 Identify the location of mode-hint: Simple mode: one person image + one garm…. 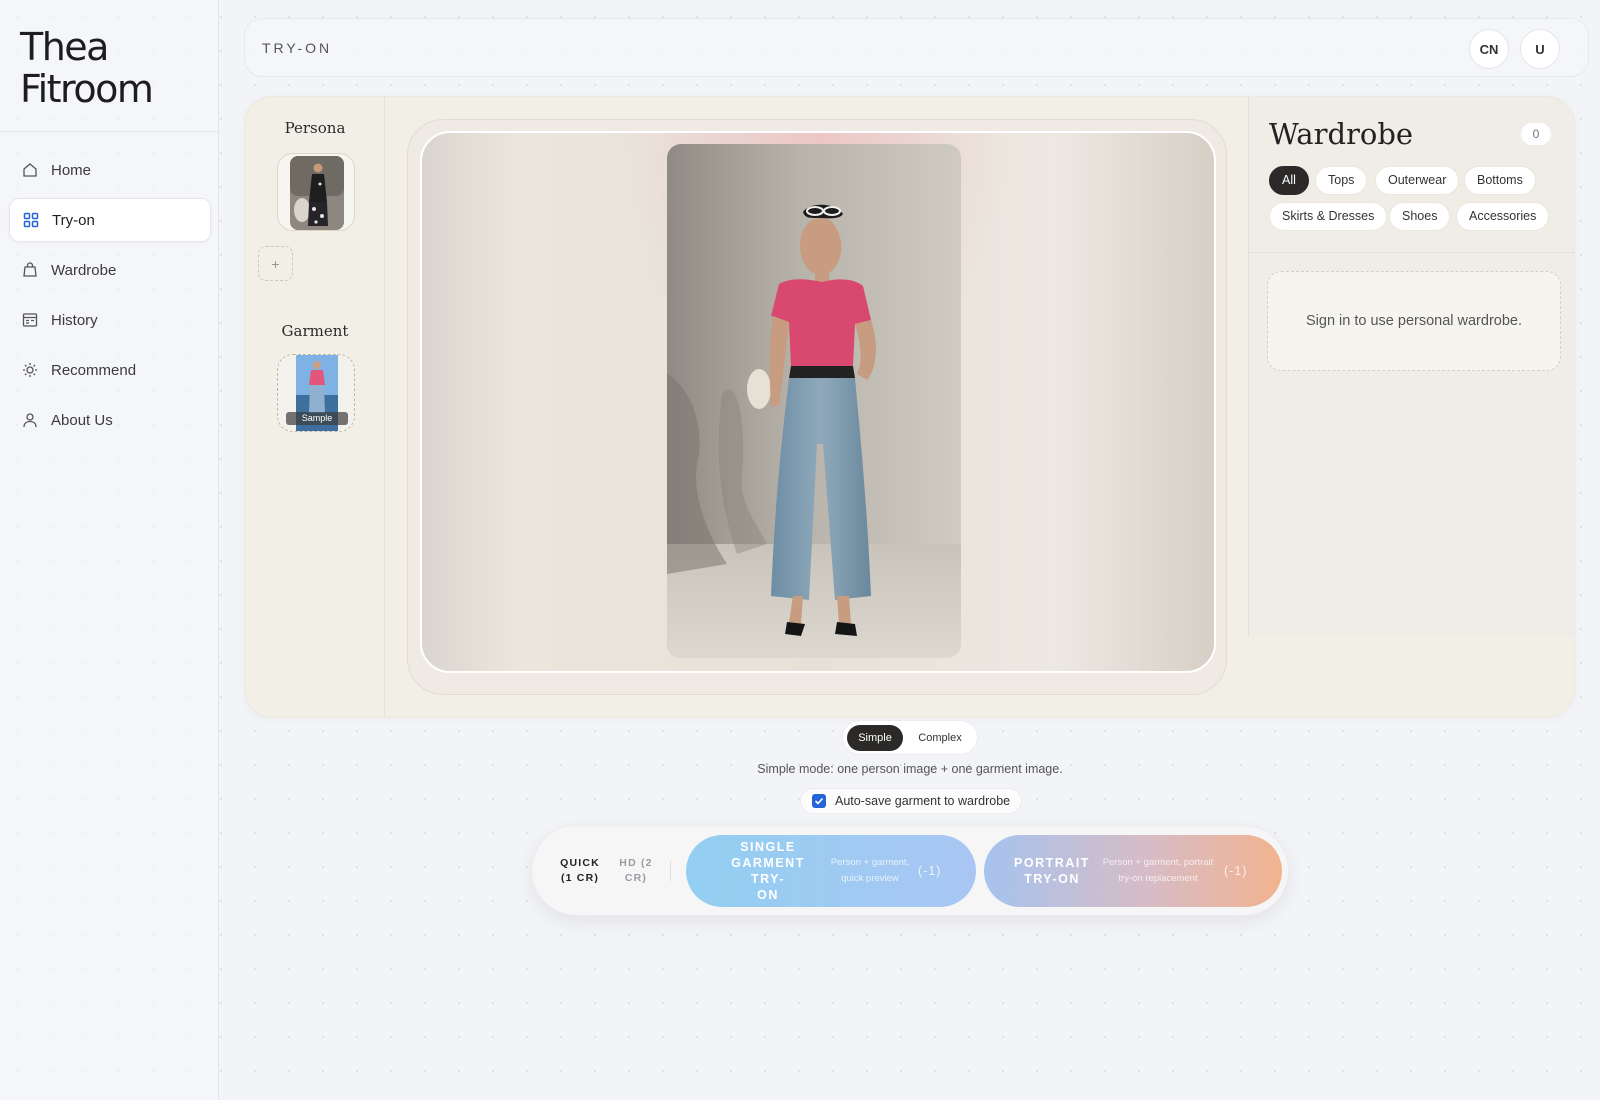
(910, 769).